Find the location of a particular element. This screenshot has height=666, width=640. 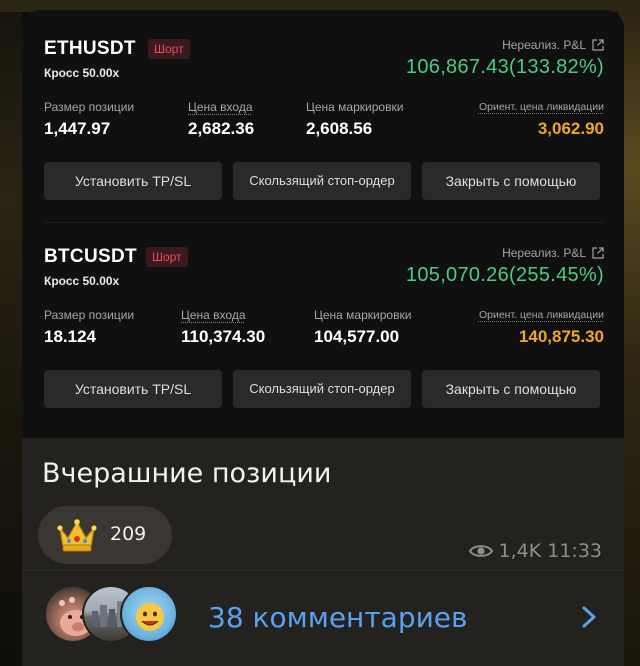

reaction-count: 209 is located at coordinates (128, 534).